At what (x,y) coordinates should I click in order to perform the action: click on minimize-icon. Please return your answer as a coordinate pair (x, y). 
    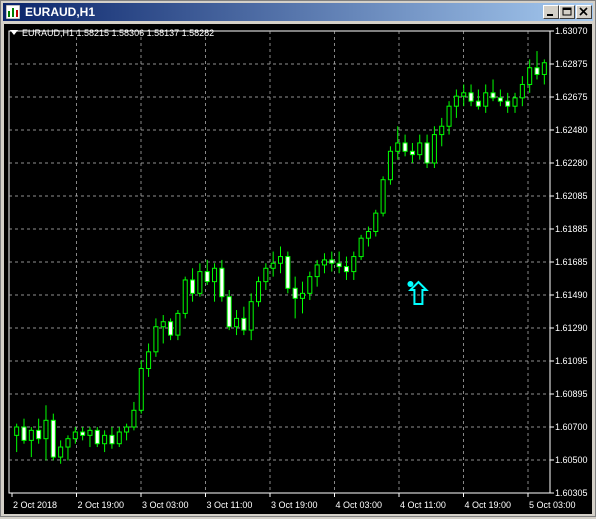
    Looking at the image, I should click on (550, 15).